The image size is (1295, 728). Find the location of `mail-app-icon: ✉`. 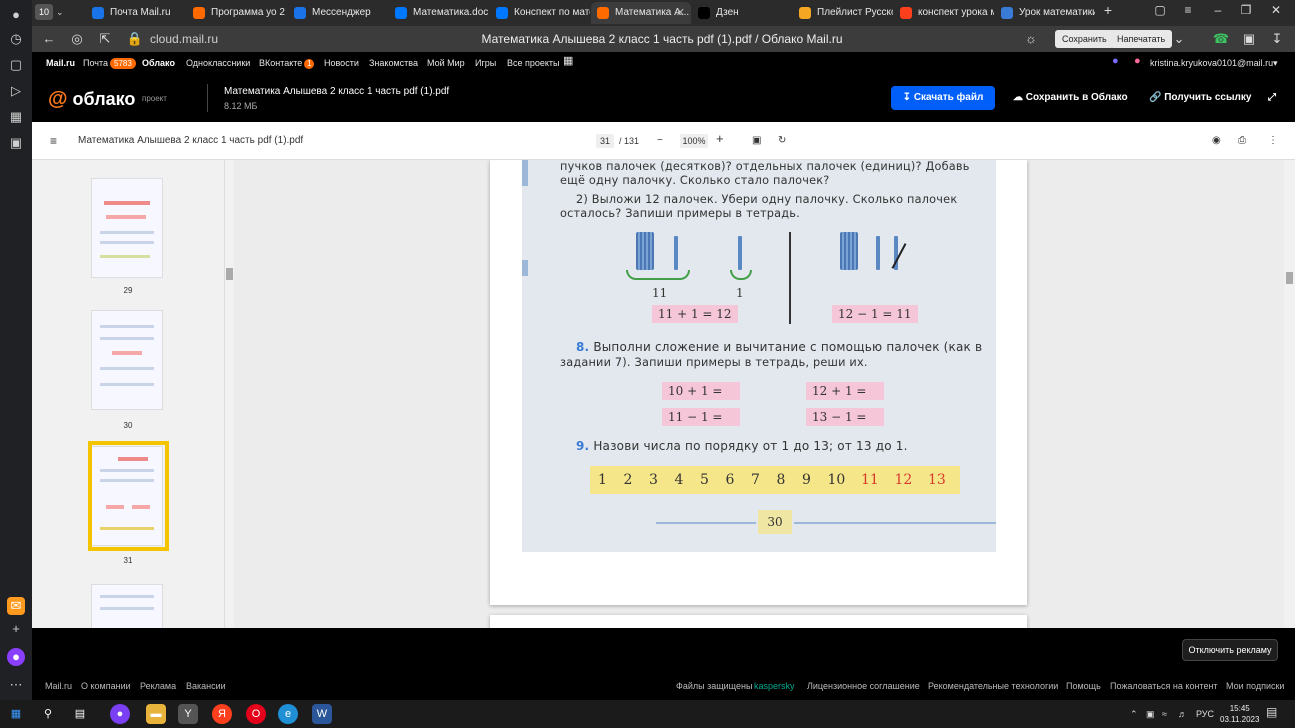

mail-app-icon: ✉ is located at coordinates (16, 606).